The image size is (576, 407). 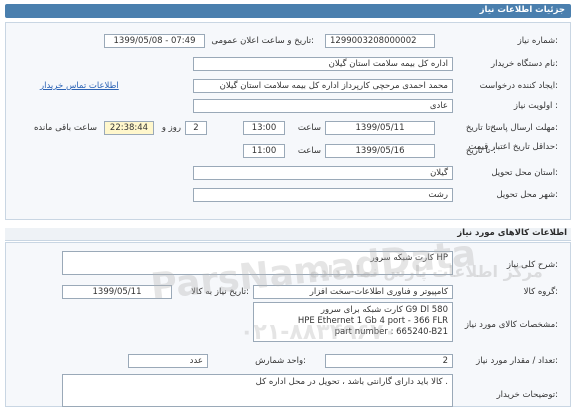 What do you see at coordinates (323, 173) in the screenshot?
I see `province-field: گیلان` at bounding box center [323, 173].